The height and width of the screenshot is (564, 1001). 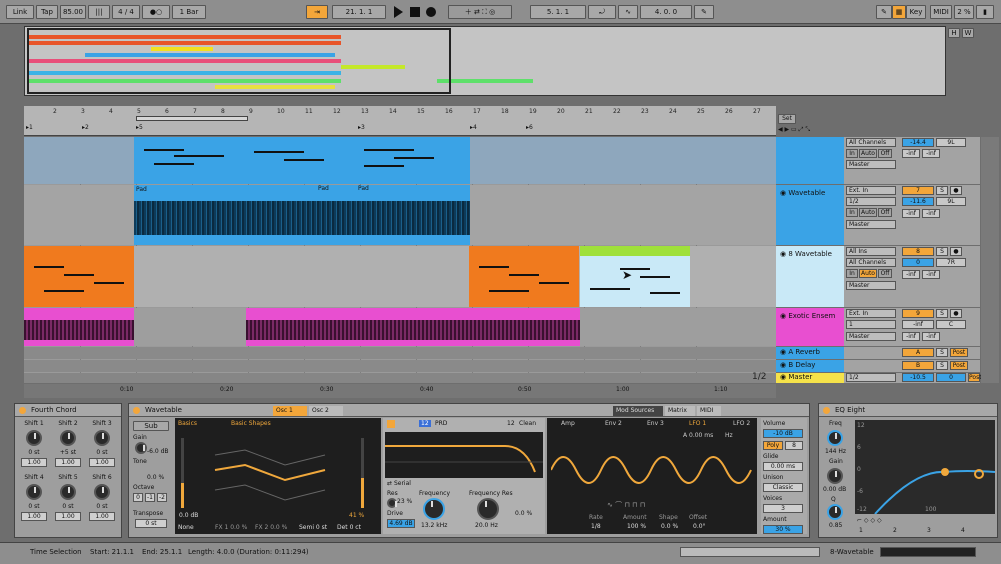 What do you see at coordinates (655, 423) in the screenshot?
I see `tab-env3: Env 3` at bounding box center [655, 423].